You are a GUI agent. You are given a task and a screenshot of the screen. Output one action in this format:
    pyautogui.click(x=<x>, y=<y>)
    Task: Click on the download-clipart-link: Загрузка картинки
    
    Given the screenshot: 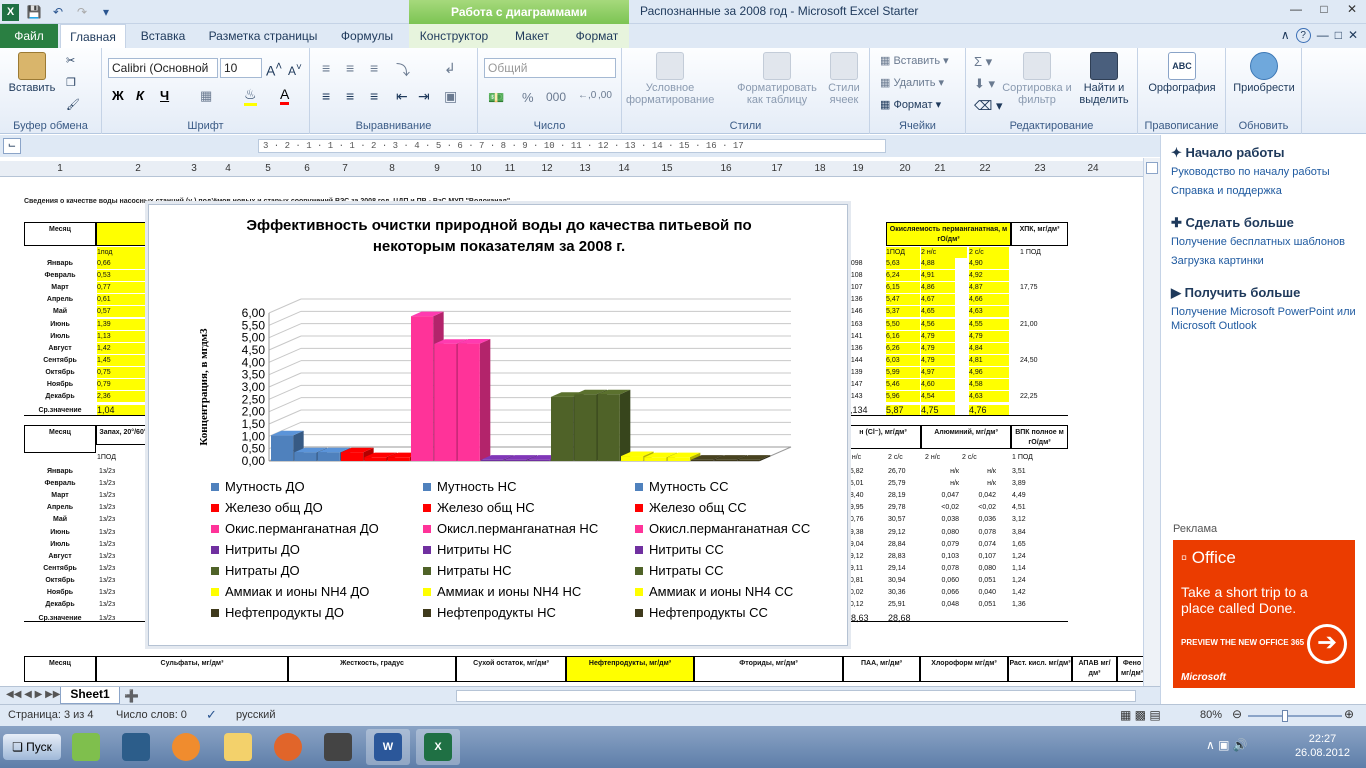 What is the action you would take?
    pyautogui.click(x=1266, y=261)
    